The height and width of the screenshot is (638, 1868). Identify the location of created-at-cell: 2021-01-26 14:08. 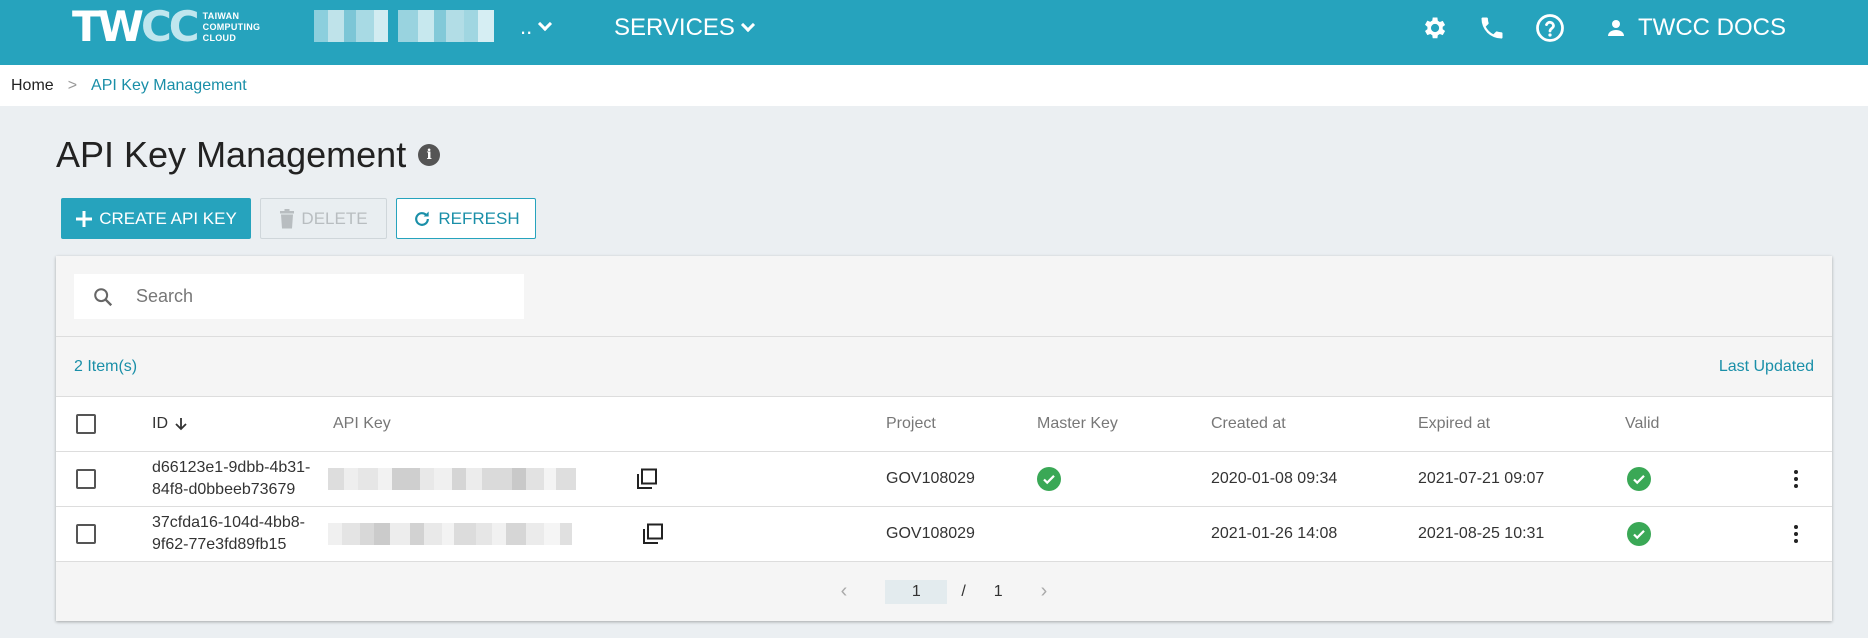
(1274, 533).